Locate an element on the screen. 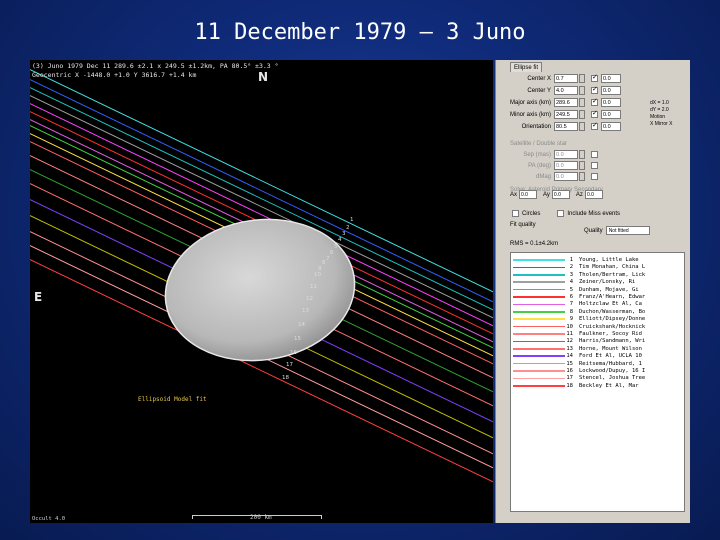 The image size is (720, 540). chord-observer: Beckley Et Al, Mar is located at coordinates (609, 385).